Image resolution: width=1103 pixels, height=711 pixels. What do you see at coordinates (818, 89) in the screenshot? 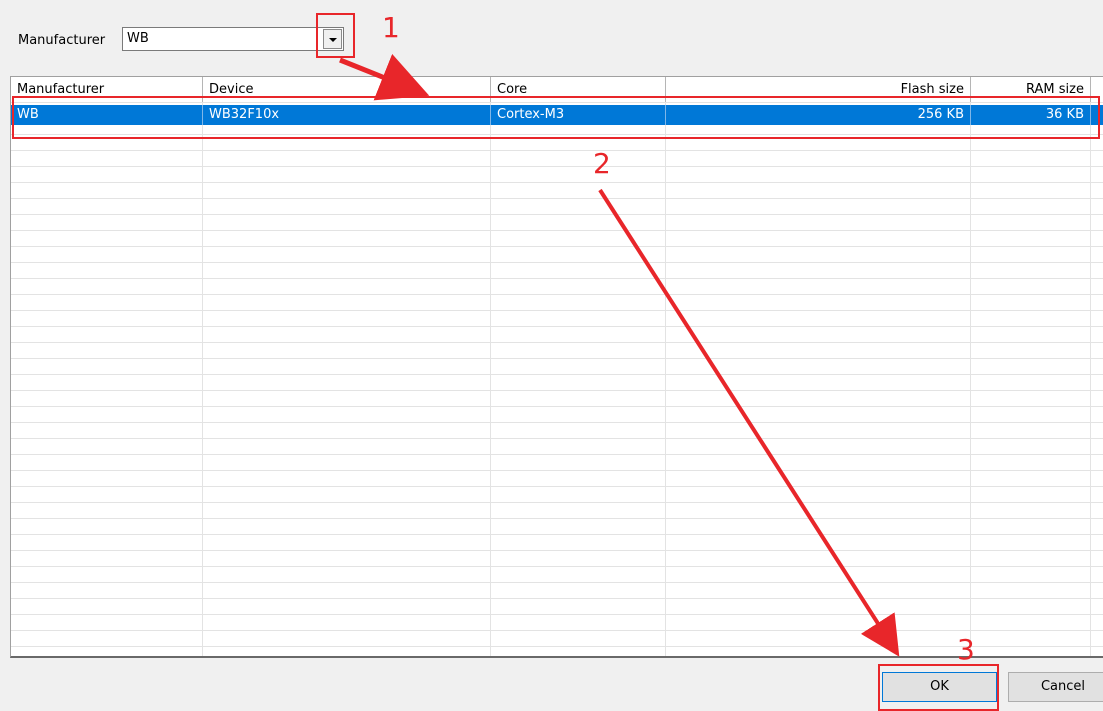
I see `column-header-flash-size: Flash size` at bounding box center [818, 89].